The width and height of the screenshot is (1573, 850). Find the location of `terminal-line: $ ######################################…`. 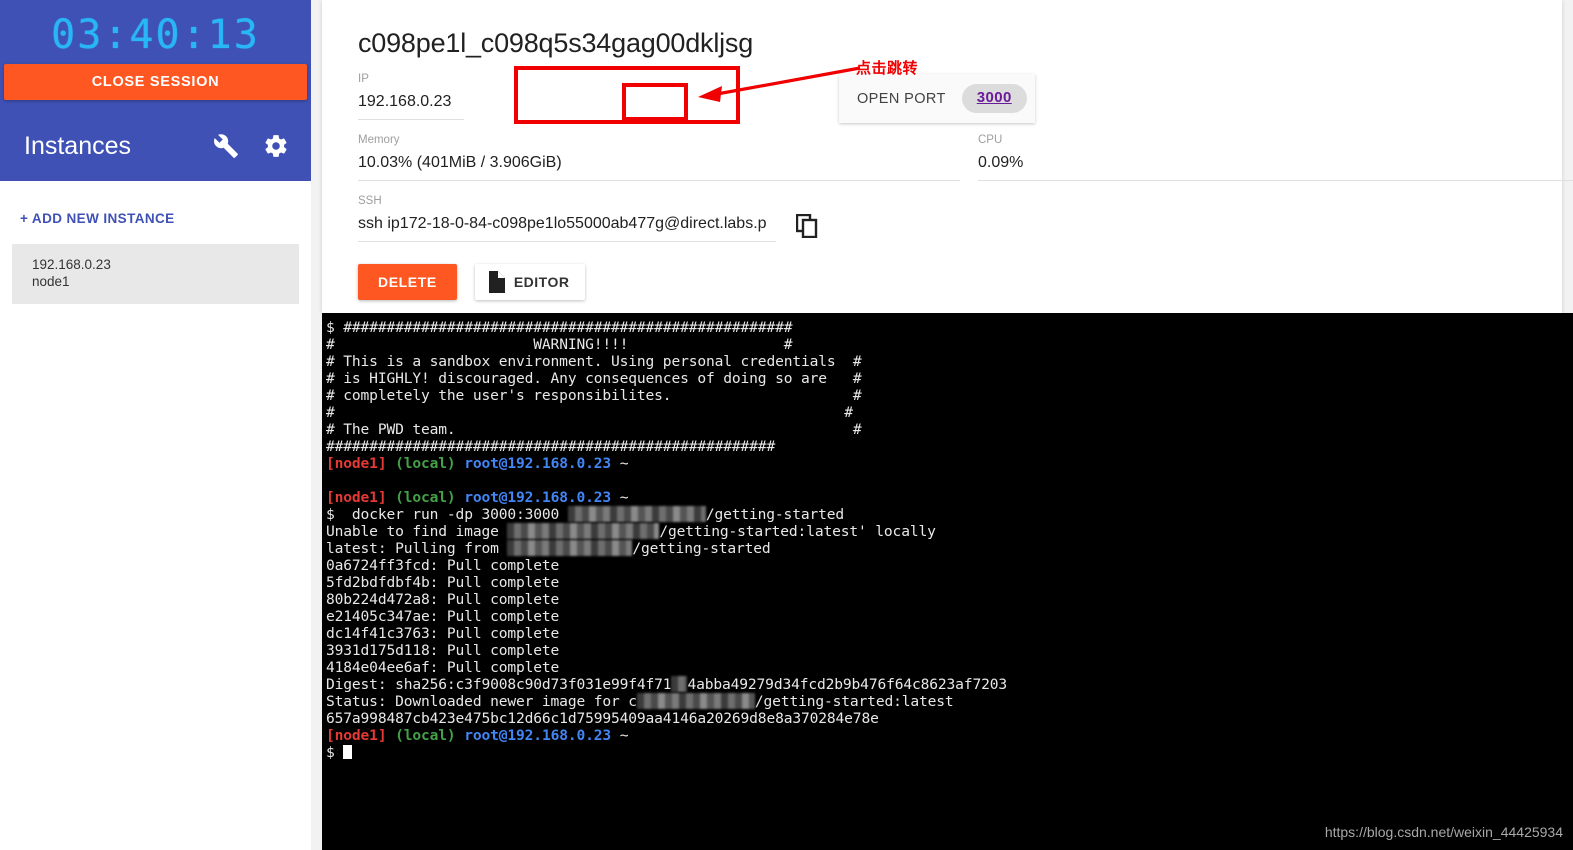

terminal-line: $ ######################################… is located at coordinates (949, 327).